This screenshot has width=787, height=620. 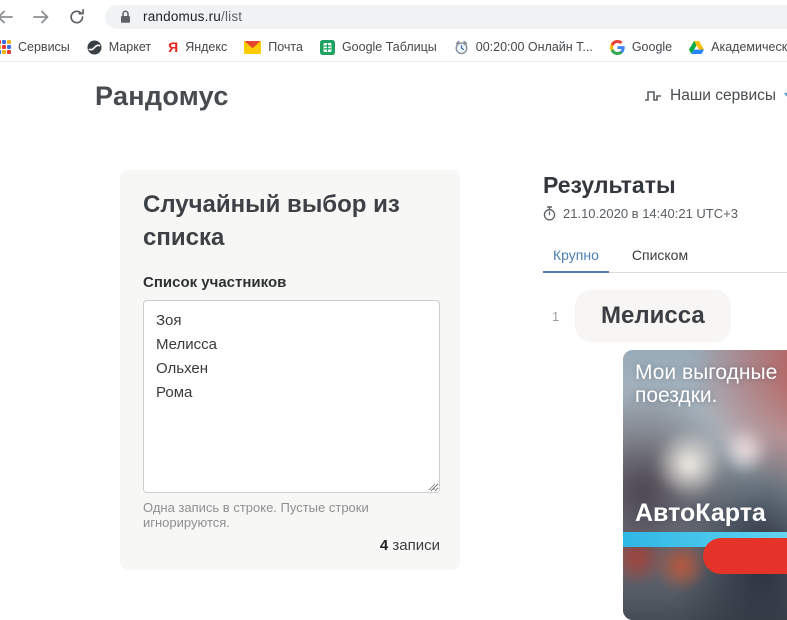 I want to click on entries-count: 4 записи, so click(x=291, y=545).